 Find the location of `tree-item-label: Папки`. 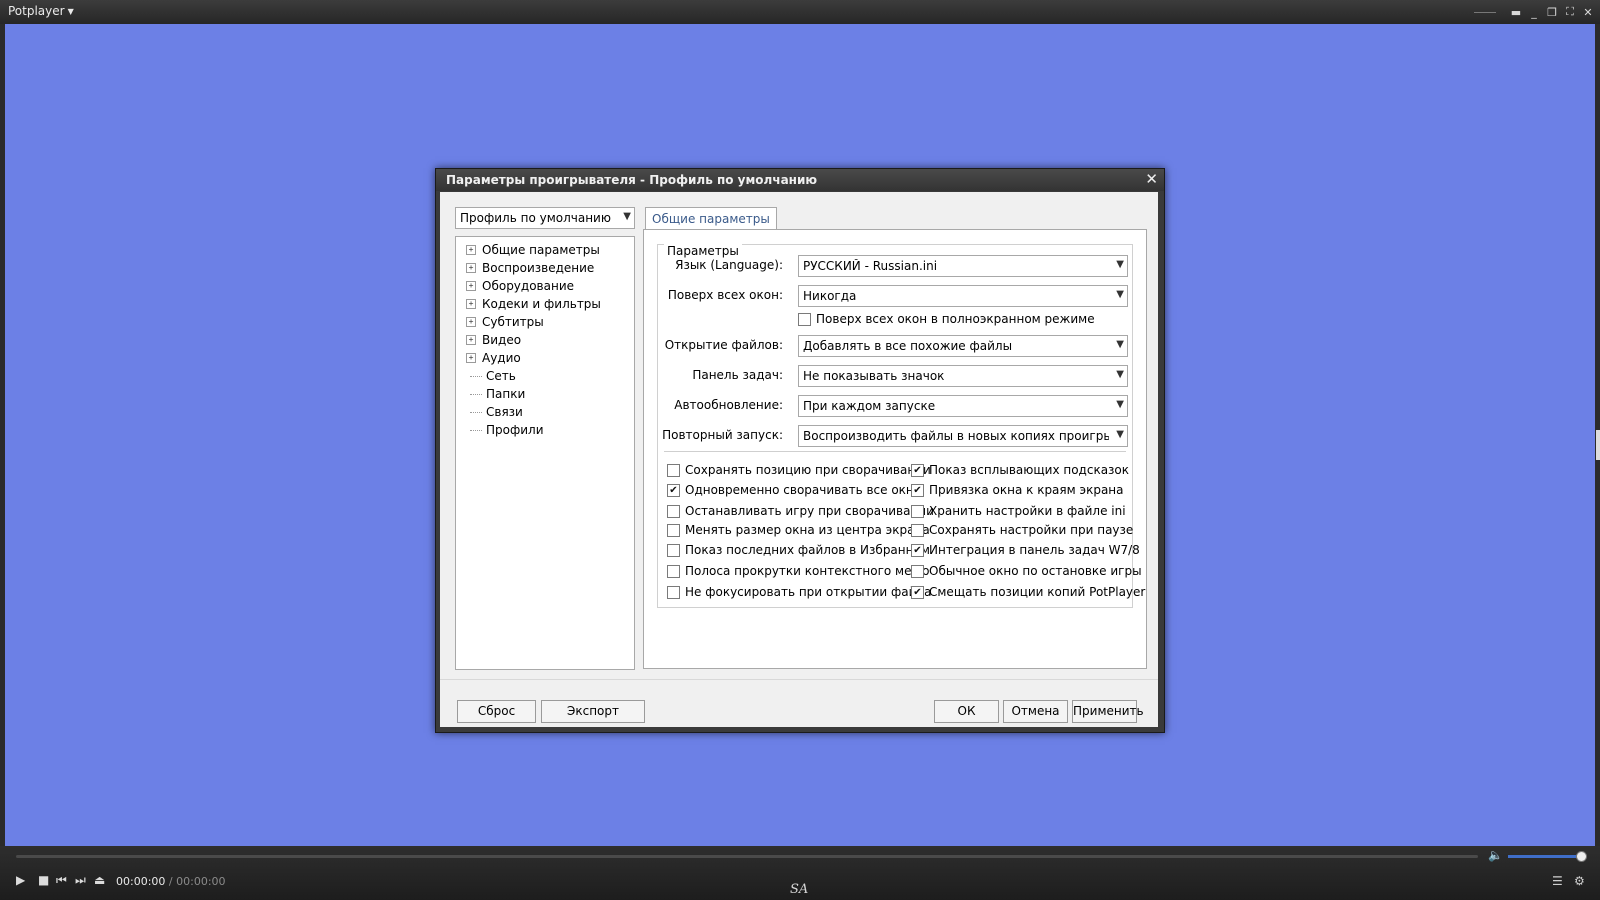

tree-item-label: Папки is located at coordinates (506, 394).